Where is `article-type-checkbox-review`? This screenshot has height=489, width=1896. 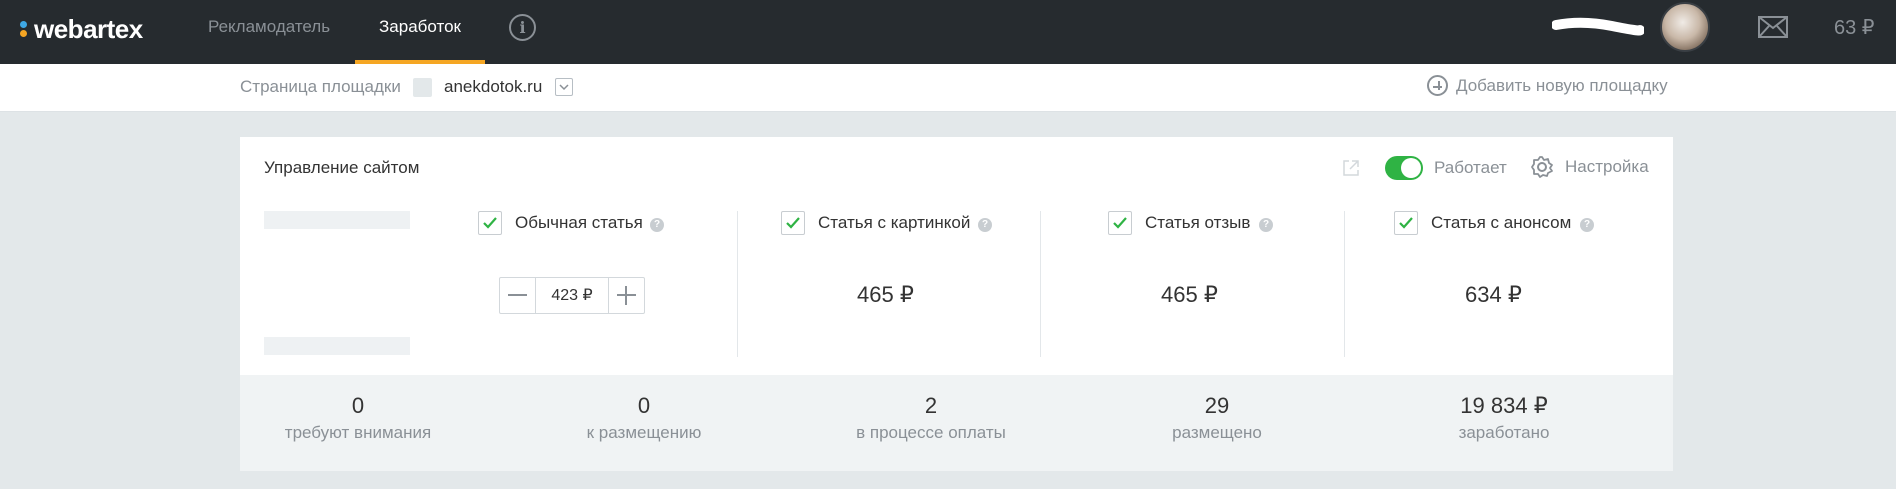
article-type-checkbox-review is located at coordinates (1120, 223).